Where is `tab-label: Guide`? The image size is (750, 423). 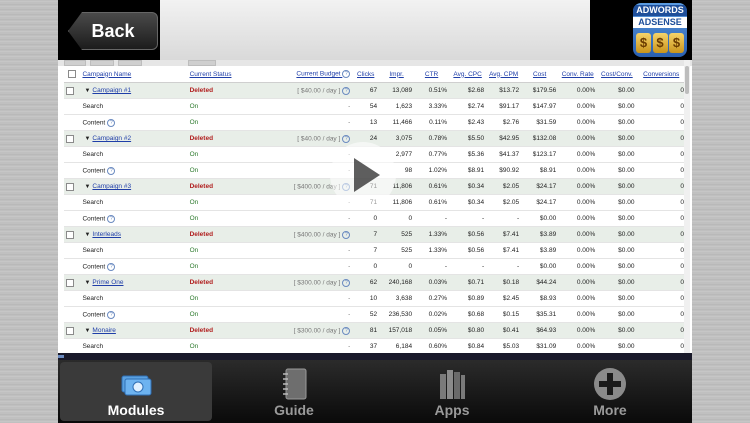 tab-label: Guide is located at coordinates (294, 410).